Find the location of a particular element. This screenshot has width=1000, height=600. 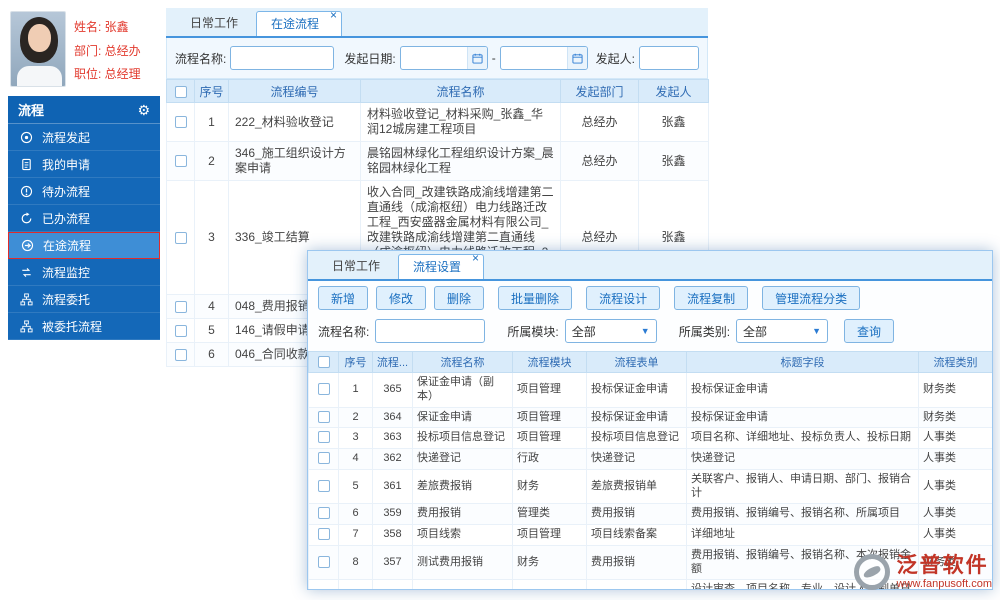

settings-tab-bar: 日常工作 流程设置 × is located at coordinates (650, 266).